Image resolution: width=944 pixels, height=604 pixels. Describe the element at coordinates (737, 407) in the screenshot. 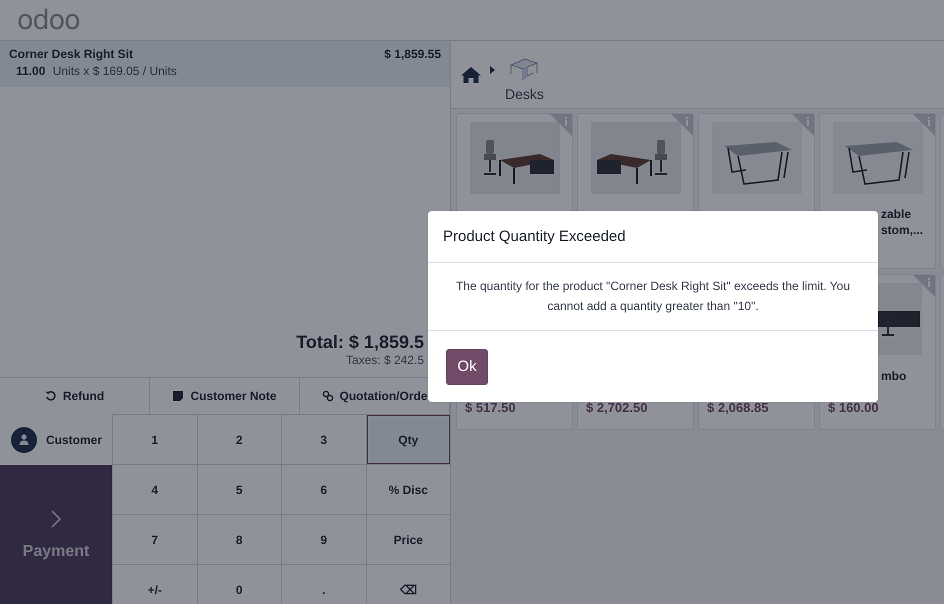

I see `product-price: $ 2,068.85` at that location.